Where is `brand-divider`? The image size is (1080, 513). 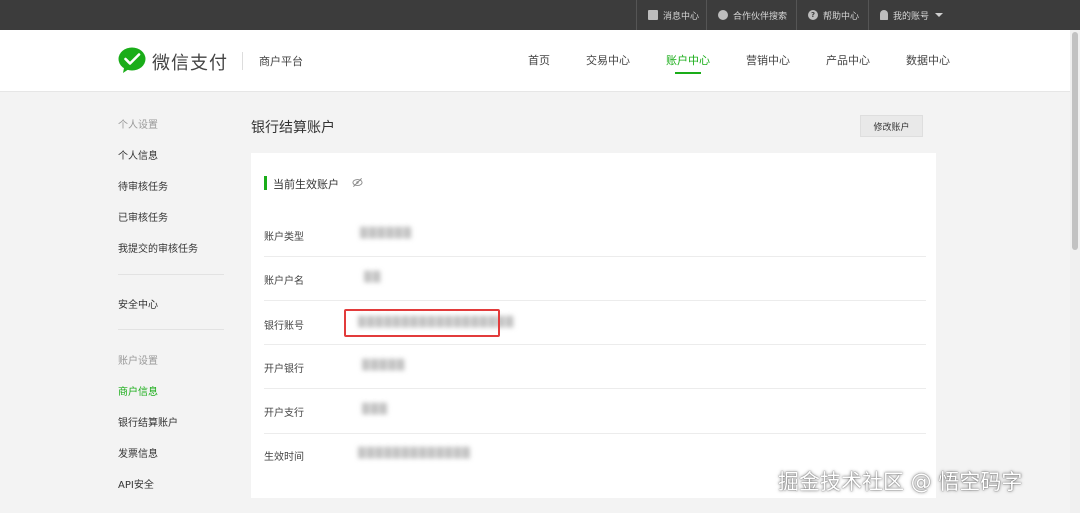 brand-divider is located at coordinates (242, 61).